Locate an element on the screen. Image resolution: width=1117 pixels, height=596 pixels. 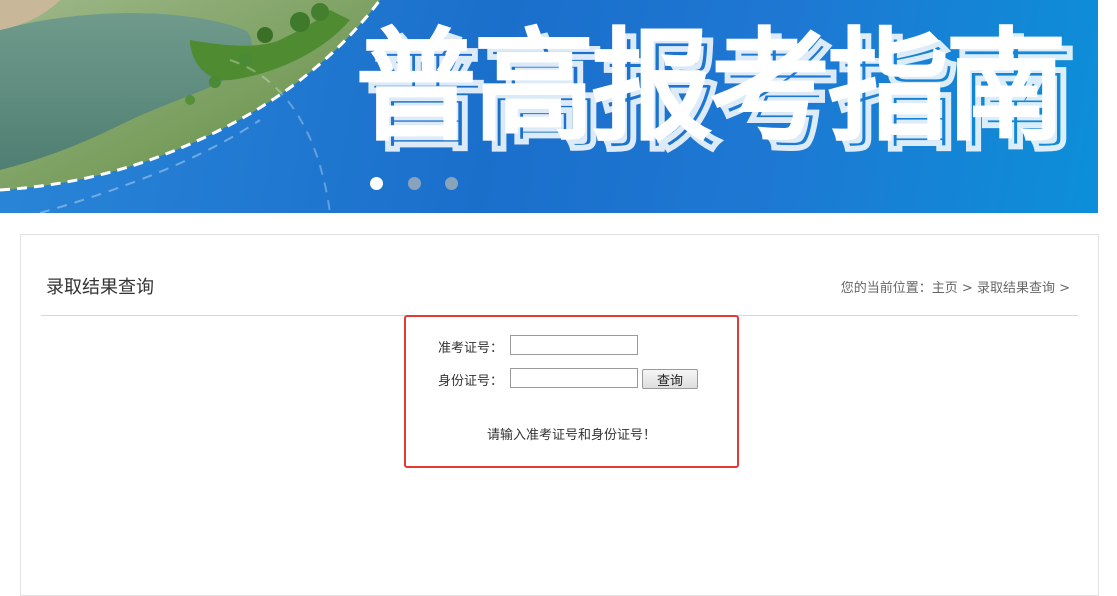
exam-id-label: 准考证号： is located at coordinates (471, 348).